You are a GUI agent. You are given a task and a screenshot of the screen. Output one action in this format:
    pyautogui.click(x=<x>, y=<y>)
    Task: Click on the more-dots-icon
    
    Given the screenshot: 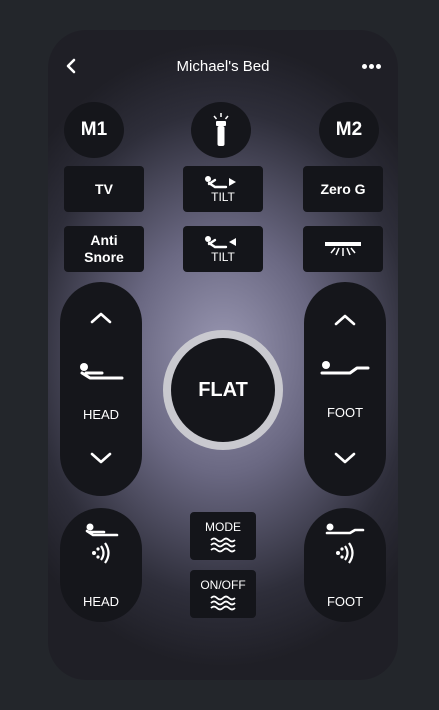 What is the action you would take?
    pyautogui.click(x=364, y=66)
    